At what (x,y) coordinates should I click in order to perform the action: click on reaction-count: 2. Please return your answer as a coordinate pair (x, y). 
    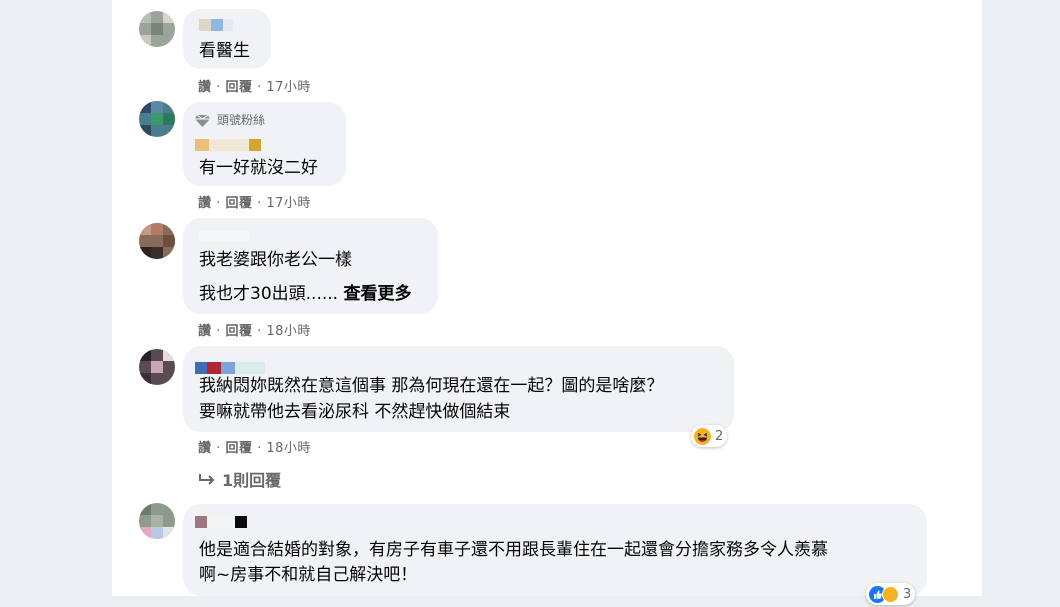
    Looking at the image, I should click on (709, 436).